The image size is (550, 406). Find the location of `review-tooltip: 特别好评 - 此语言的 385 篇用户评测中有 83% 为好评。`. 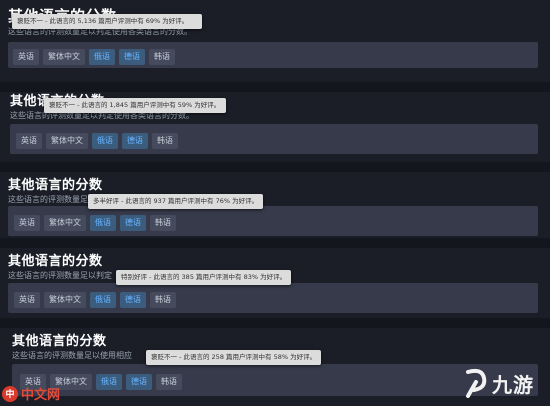

review-tooltip: 特别好评 - 此语言的 385 篇用户评测中有 83% 为好评。 is located at coordinates (204, 277).